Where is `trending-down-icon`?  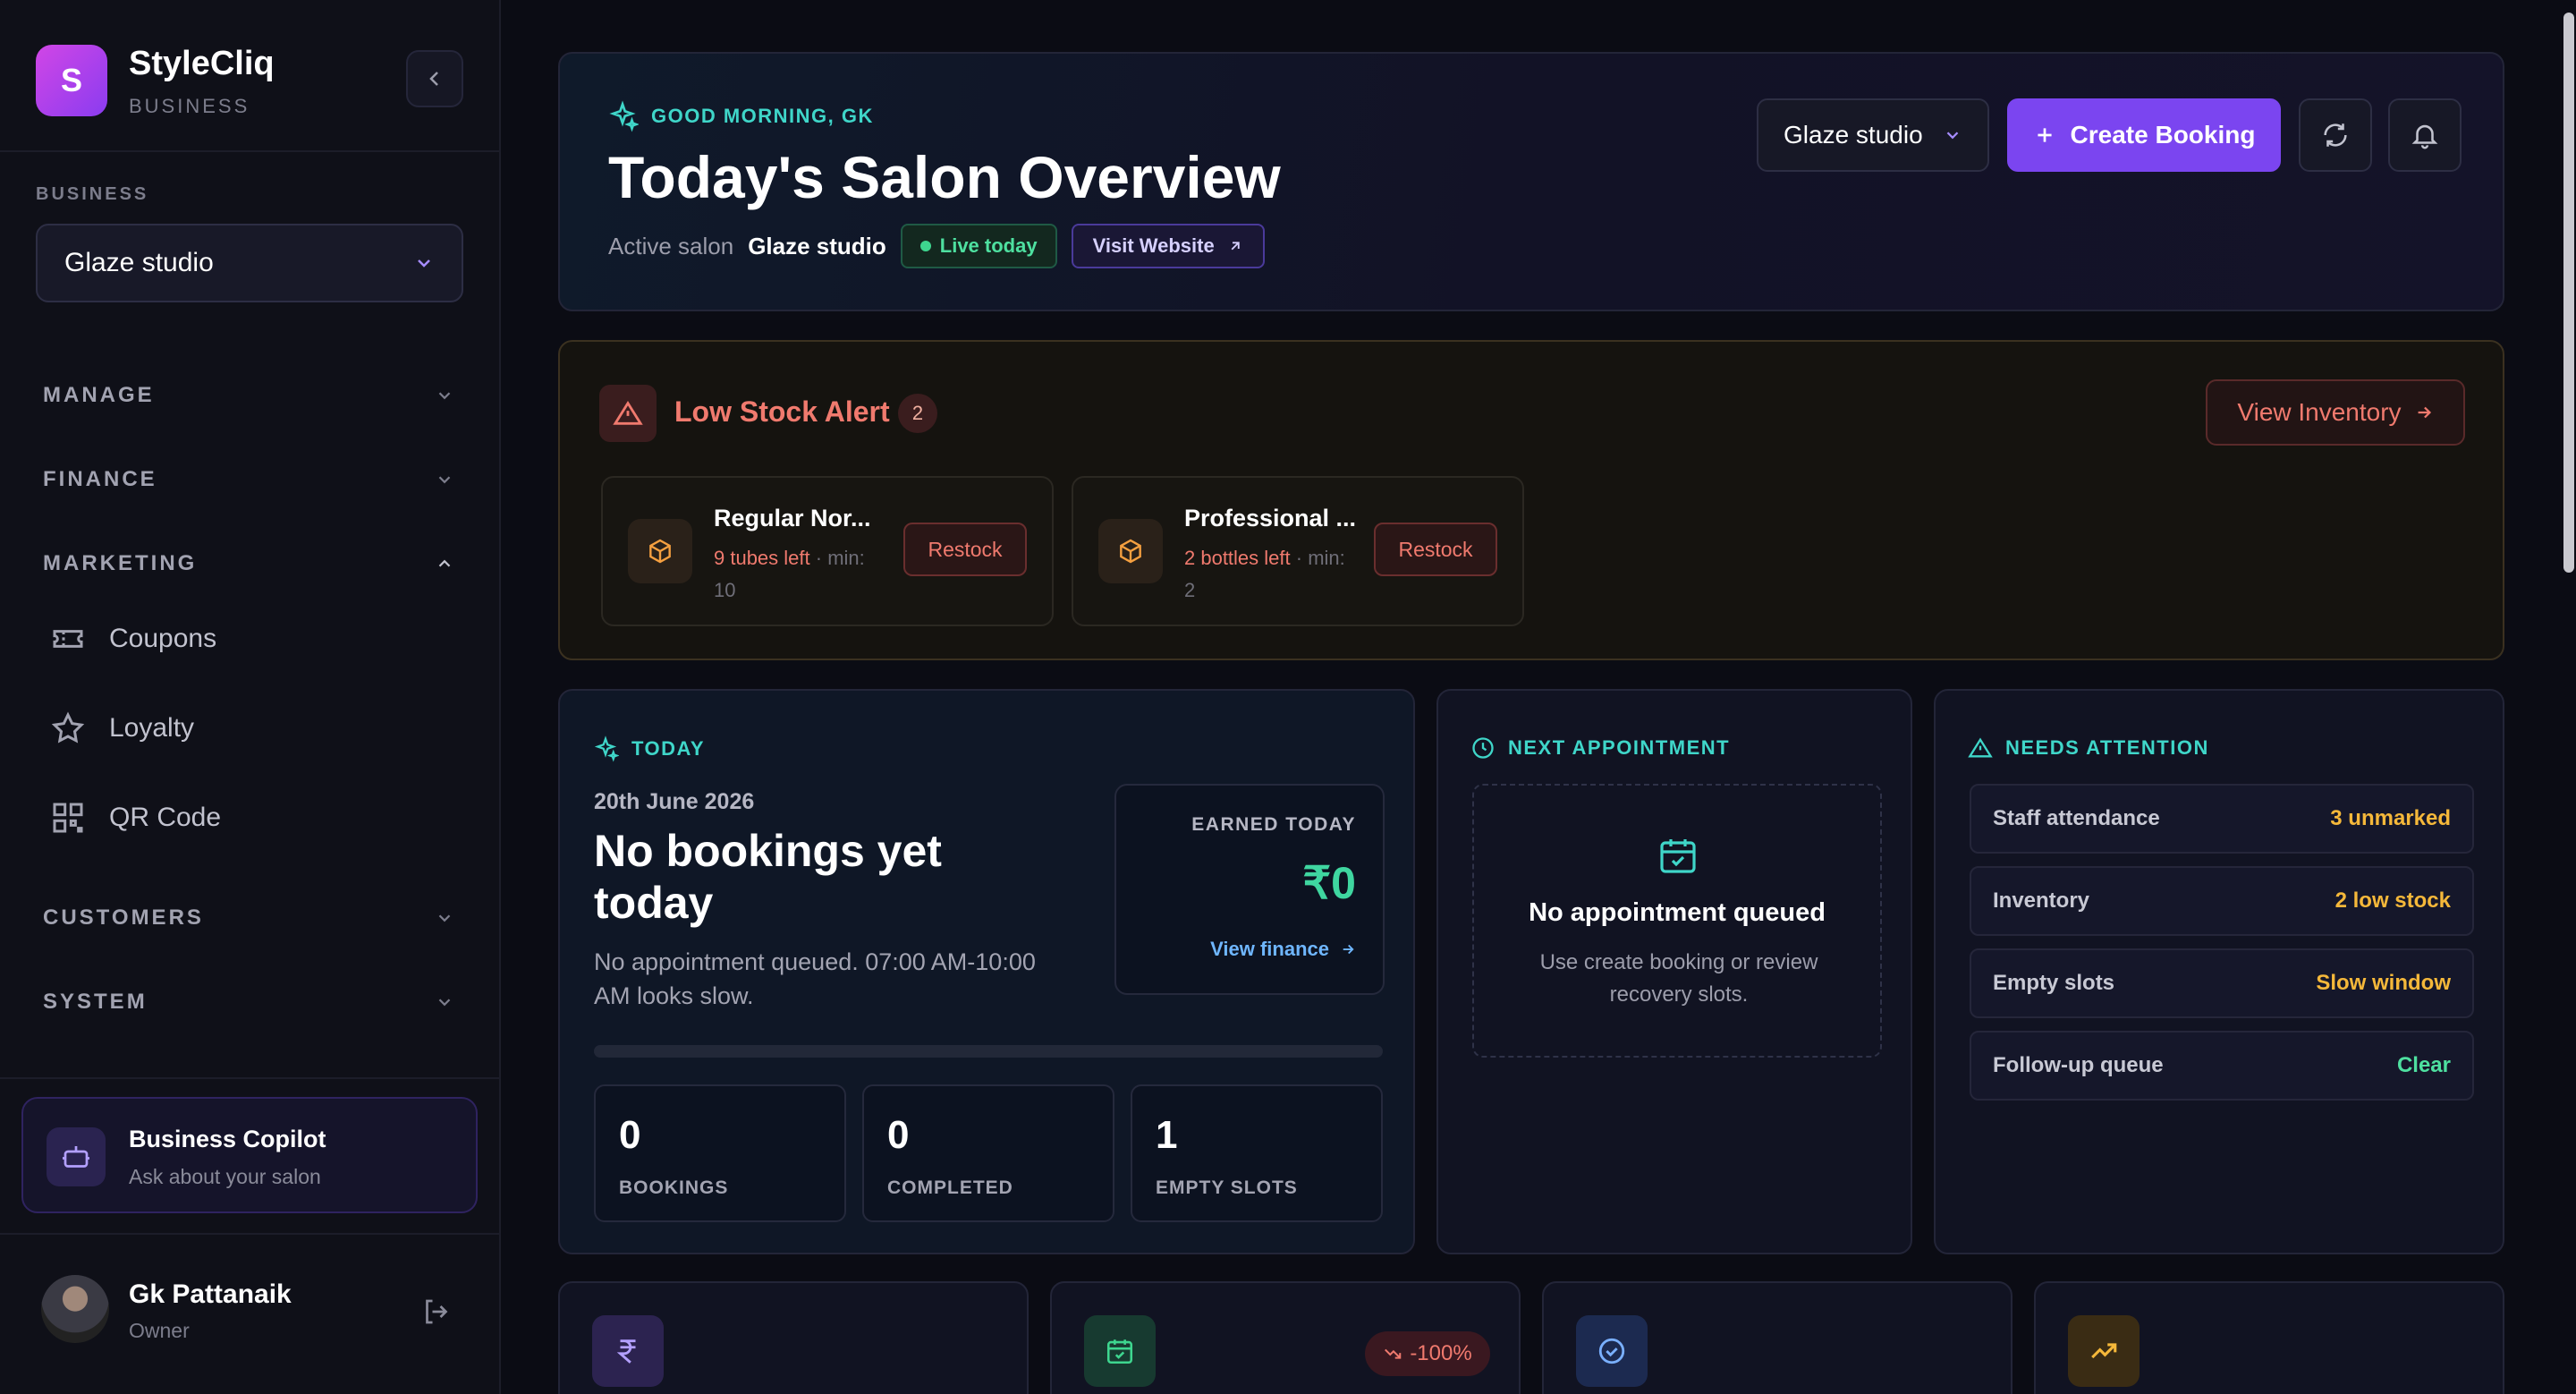 trending-down-icon is located at coordinates (1393, 1353).